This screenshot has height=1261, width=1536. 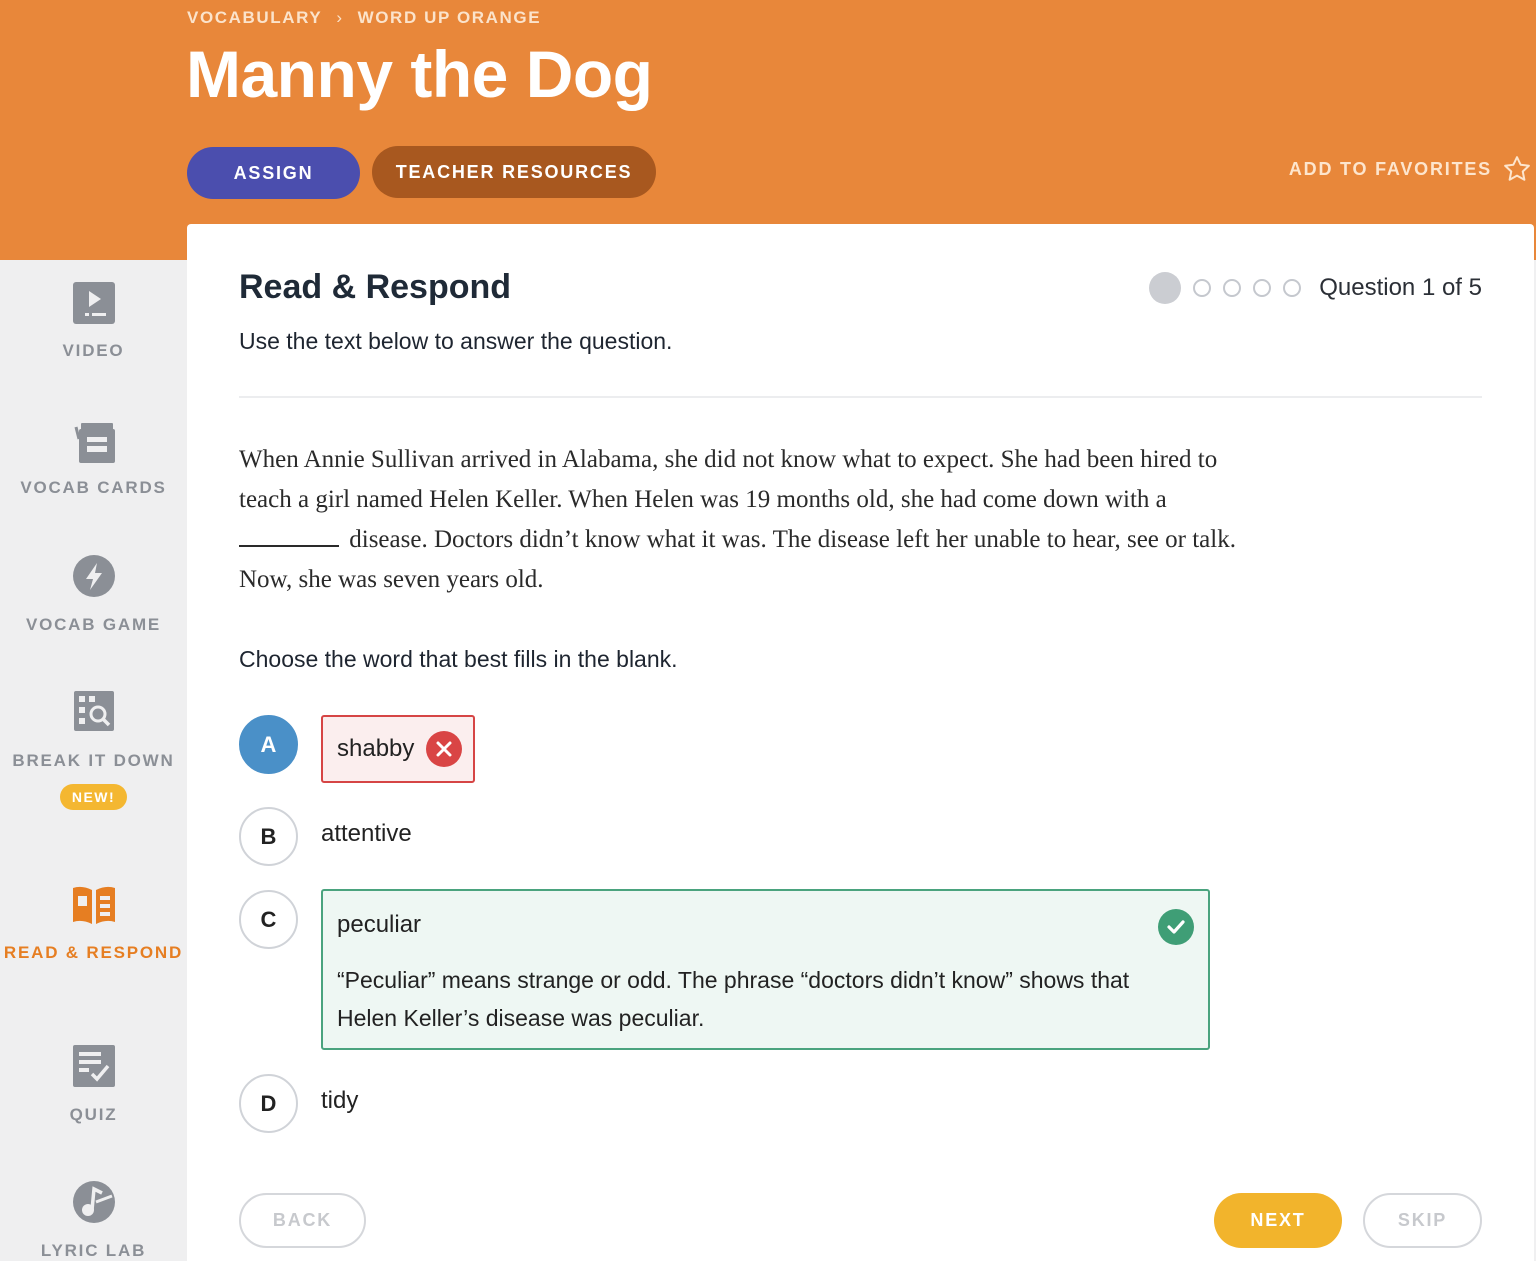 I want to click on add-to-favorites-button: ADD TO FAVORITES, so click(x=1410, y=169).